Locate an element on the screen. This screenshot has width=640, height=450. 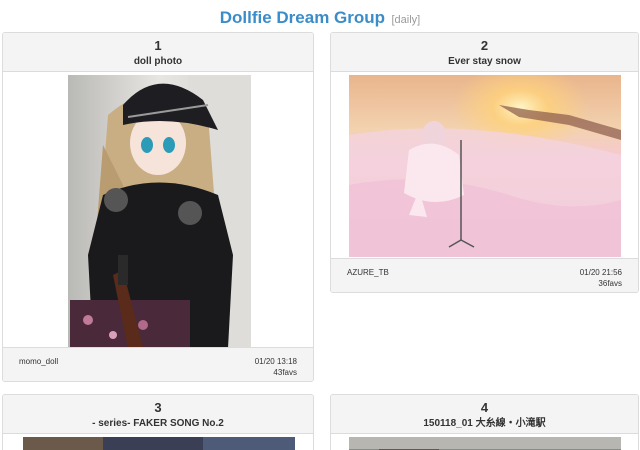
rank-number: 3 is located at coordinates (158, 407).